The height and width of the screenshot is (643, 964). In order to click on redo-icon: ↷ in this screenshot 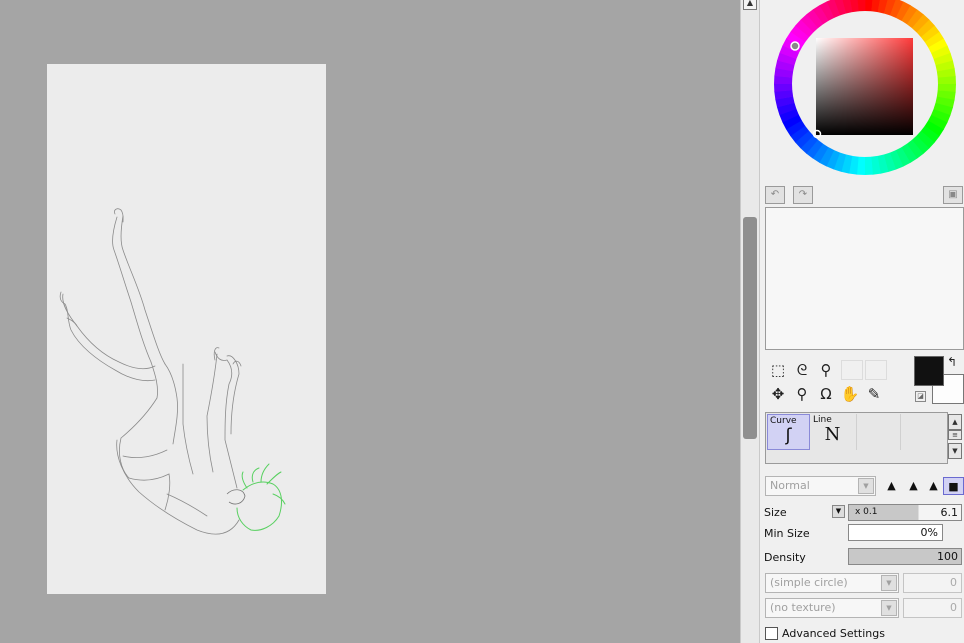, I will do `click(803, 194)`.